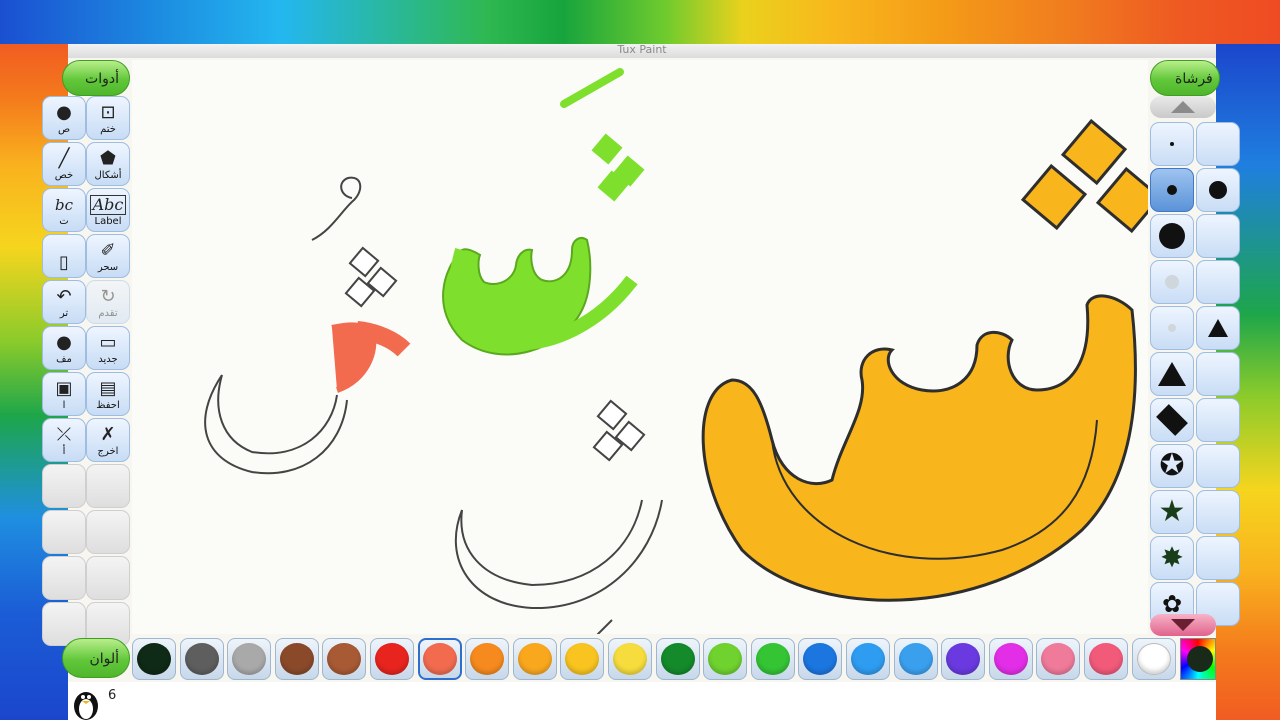 This screenshot has height=720, width=1280. I want to click on tool-eraser: ▯, so click(64, 256).